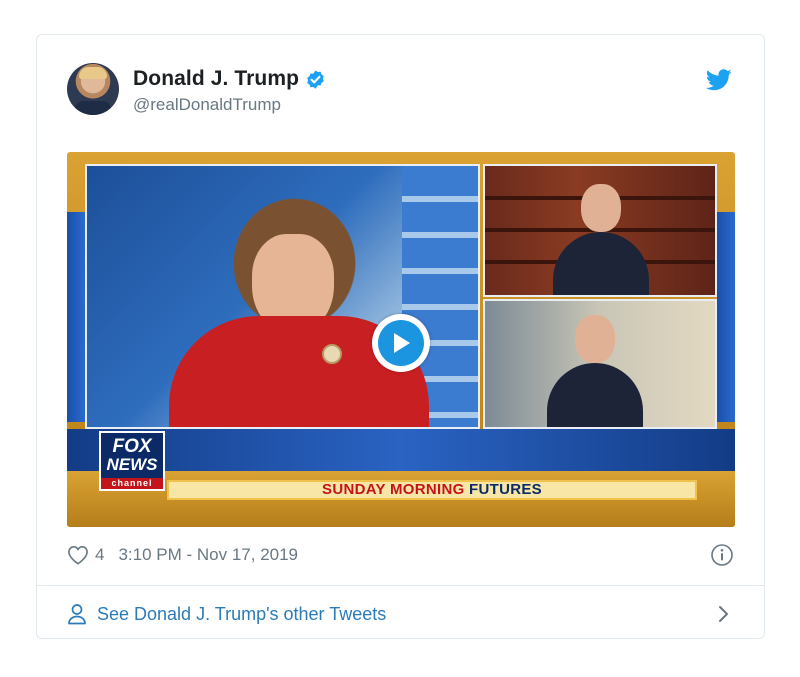 The height and width of the screenshot is (677, 800). Describe the element at coordinates (78, 555) in the screenshot. I see `heart-icon` at that location.